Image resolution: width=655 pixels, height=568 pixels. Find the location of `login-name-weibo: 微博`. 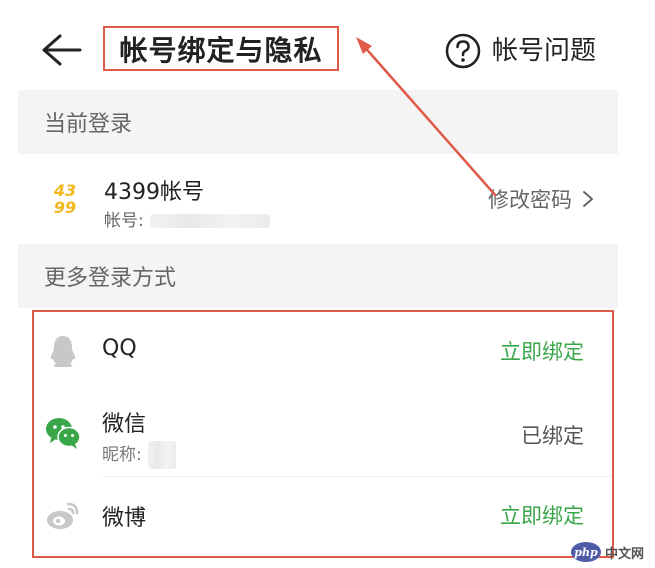

login-name-weibo: 微博 is located at coordinates (124, 518).